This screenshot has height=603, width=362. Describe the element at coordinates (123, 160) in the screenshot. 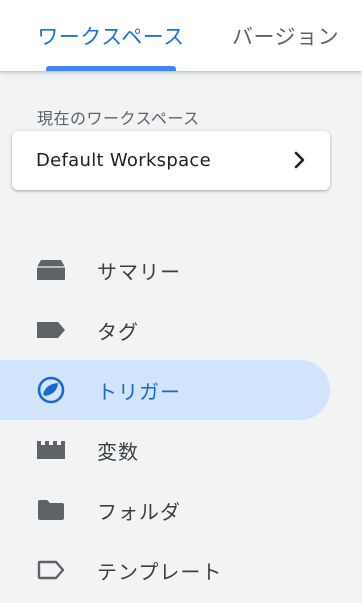

I see `workspace-name: Default Workspace` at that location.